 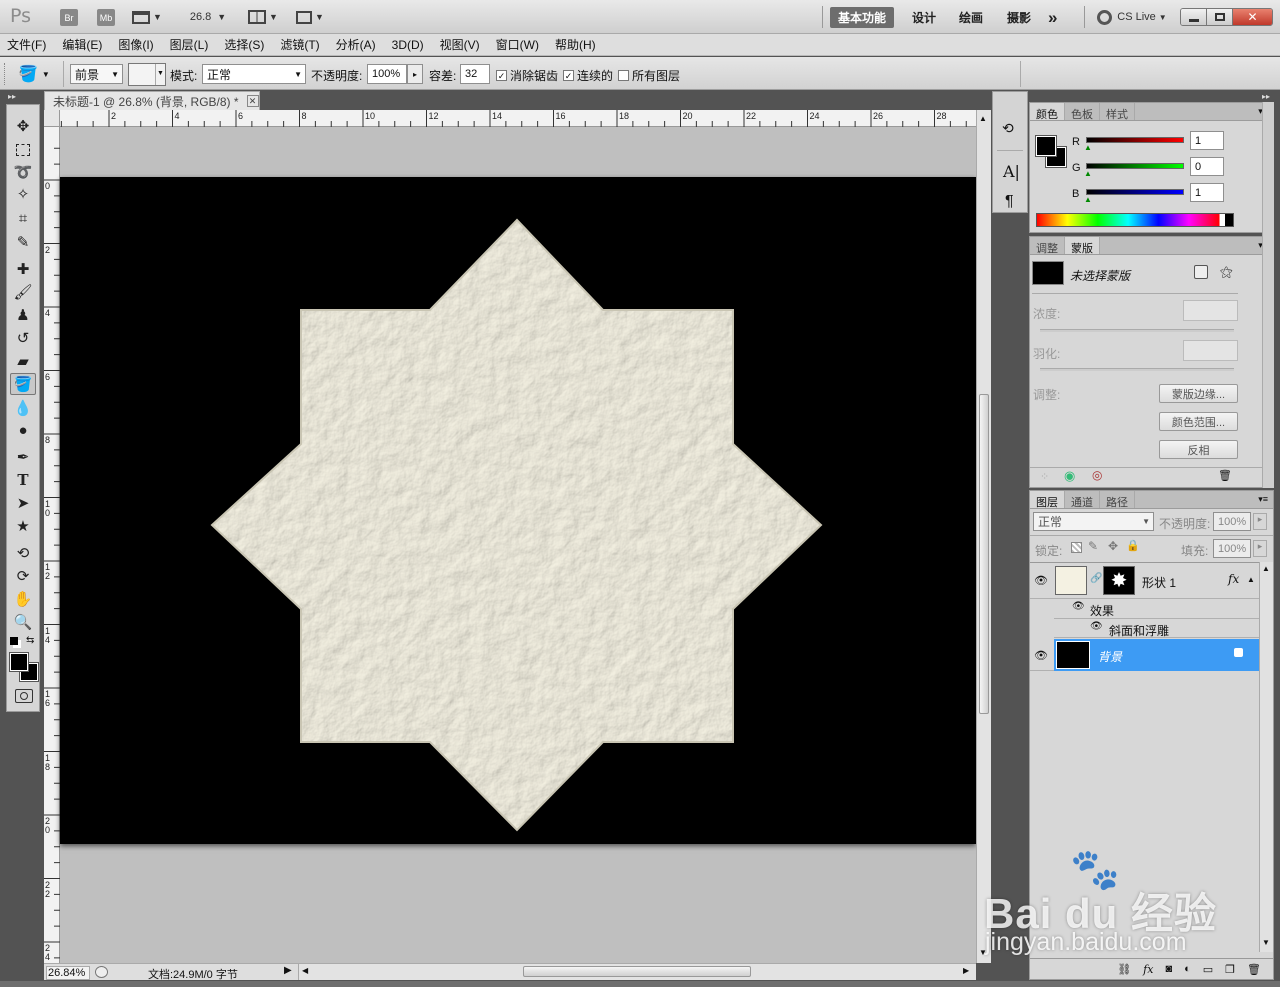 What do you see at coordinates (1069, 476) in the screenshot?
I see `apply-mask-icon: ◉` at bounding box center [1069, 476].